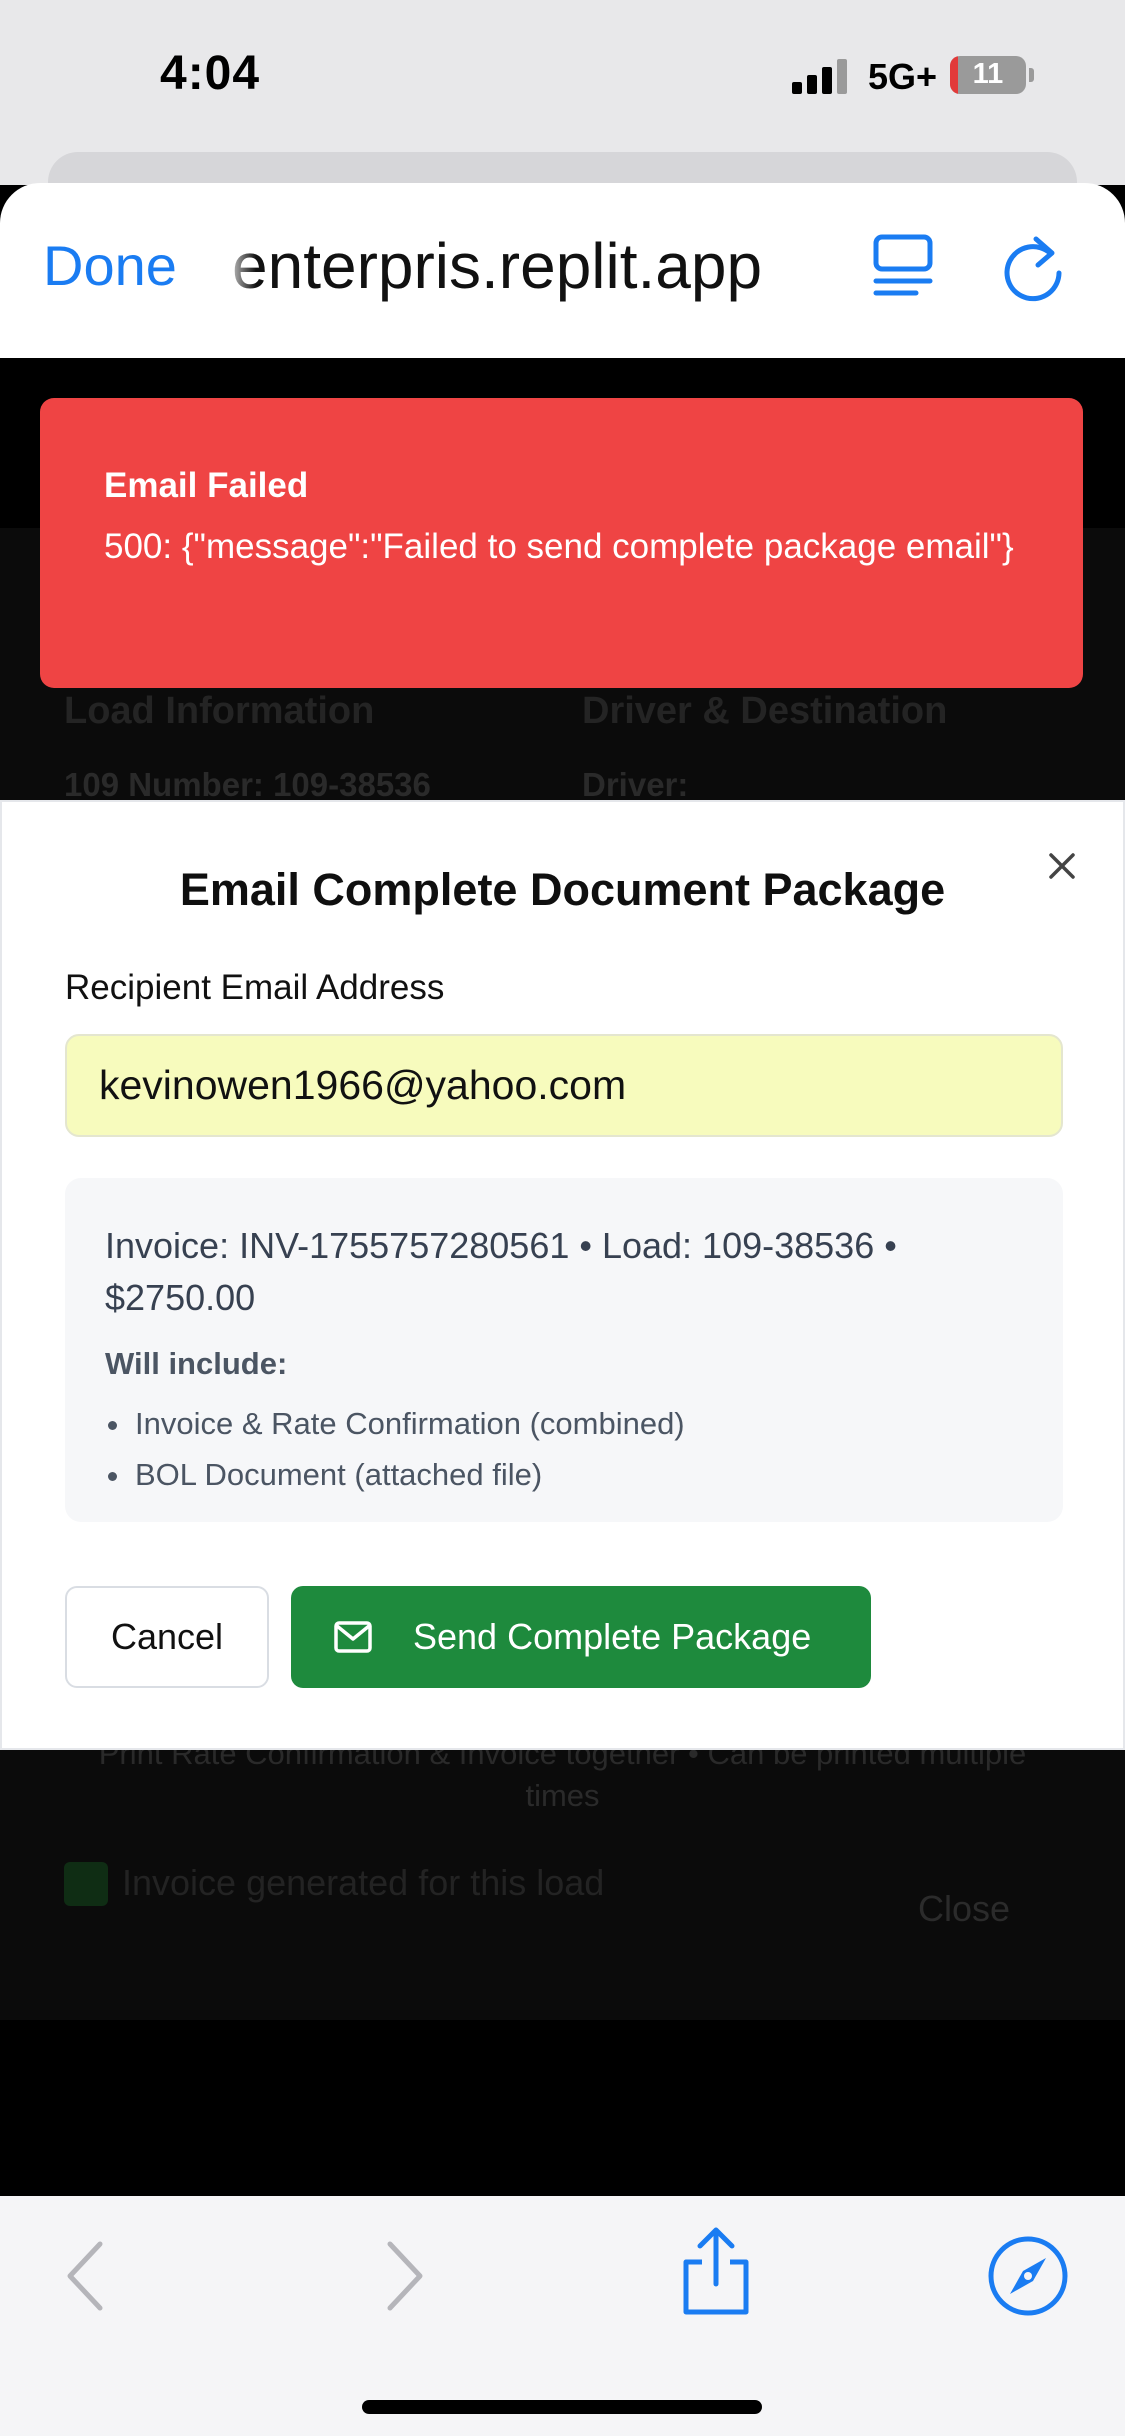  What do you see at coordinates (1028, 2276) in the screenshot?
I see `compass-icon` at bounding box center [1028, 2276].